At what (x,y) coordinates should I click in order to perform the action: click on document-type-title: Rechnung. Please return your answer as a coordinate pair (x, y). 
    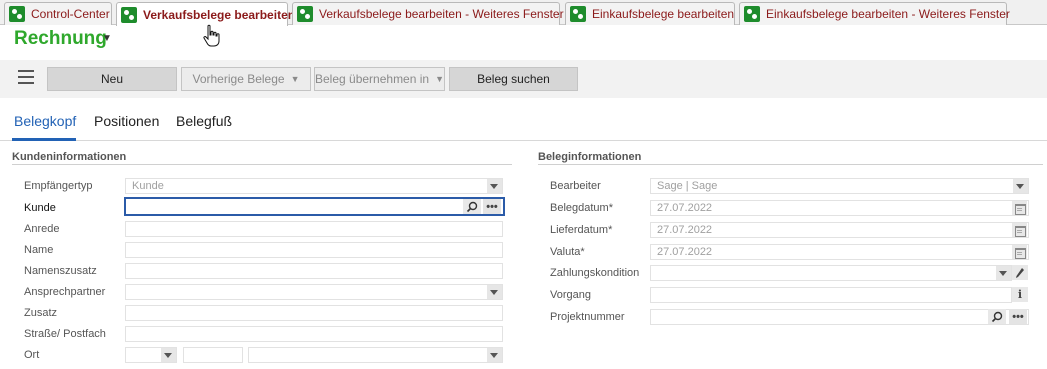
    Looking at the image, I should click on (60, 39).